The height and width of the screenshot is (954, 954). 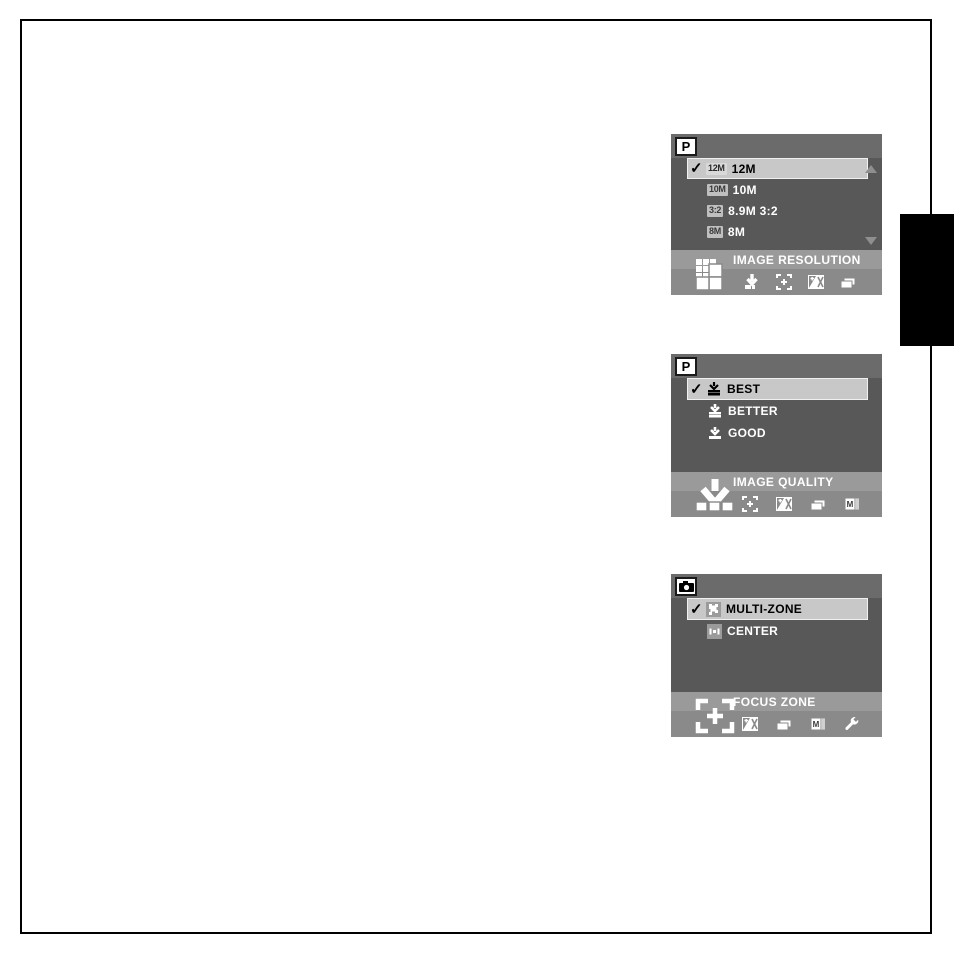 I want to click on list-item-label: 12M, so click(x=743, y=168).